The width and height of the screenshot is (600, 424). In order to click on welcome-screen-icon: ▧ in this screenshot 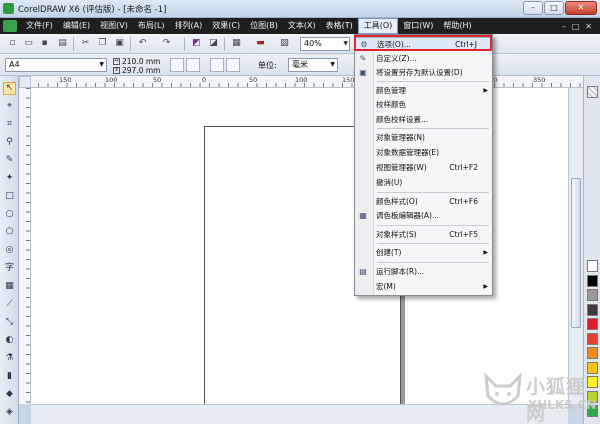, I will do `click(284, 43)`.